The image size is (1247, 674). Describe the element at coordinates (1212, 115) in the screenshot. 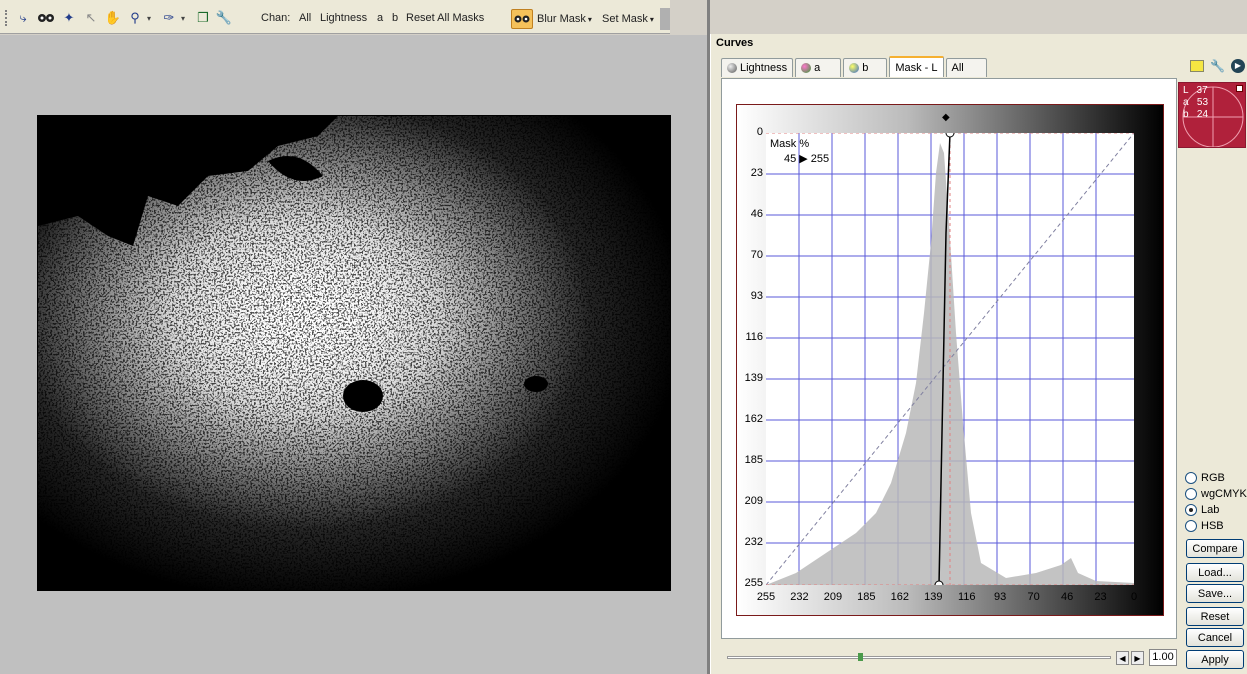

I see `color-swatch: L 37 a 53 b 24` at that location.